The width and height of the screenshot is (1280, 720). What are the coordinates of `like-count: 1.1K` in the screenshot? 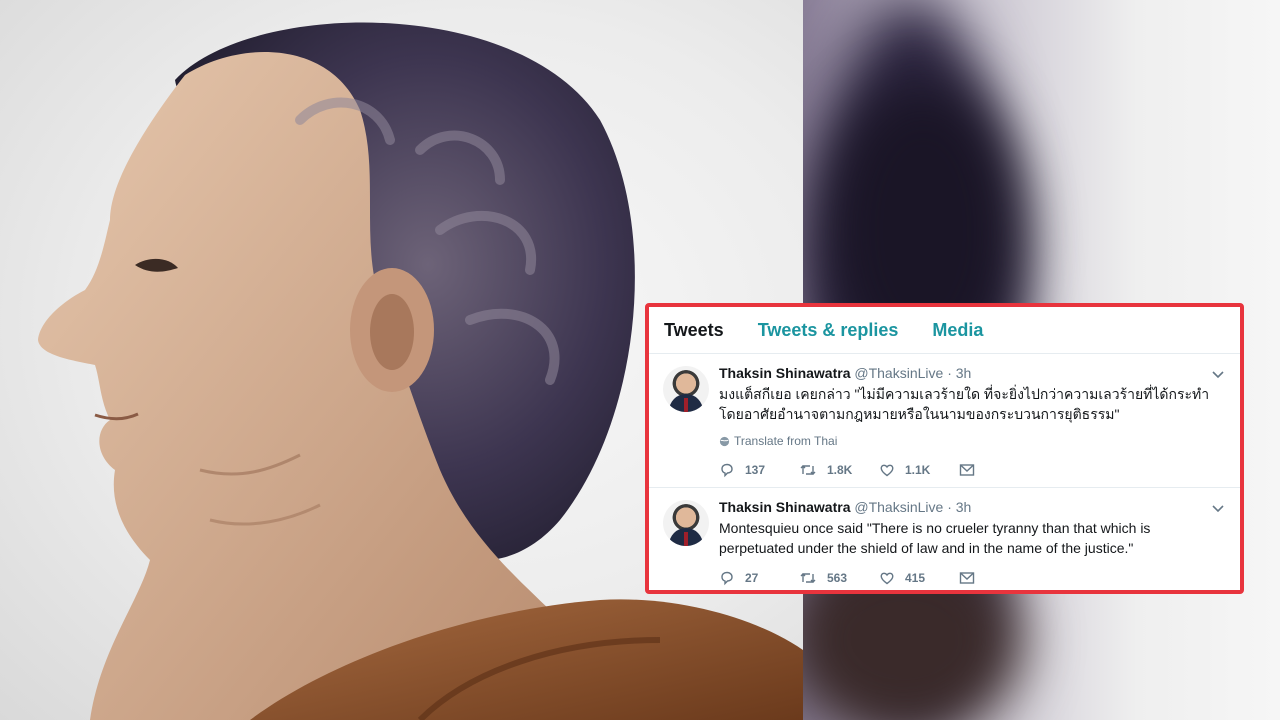 It's located at (918, 470).